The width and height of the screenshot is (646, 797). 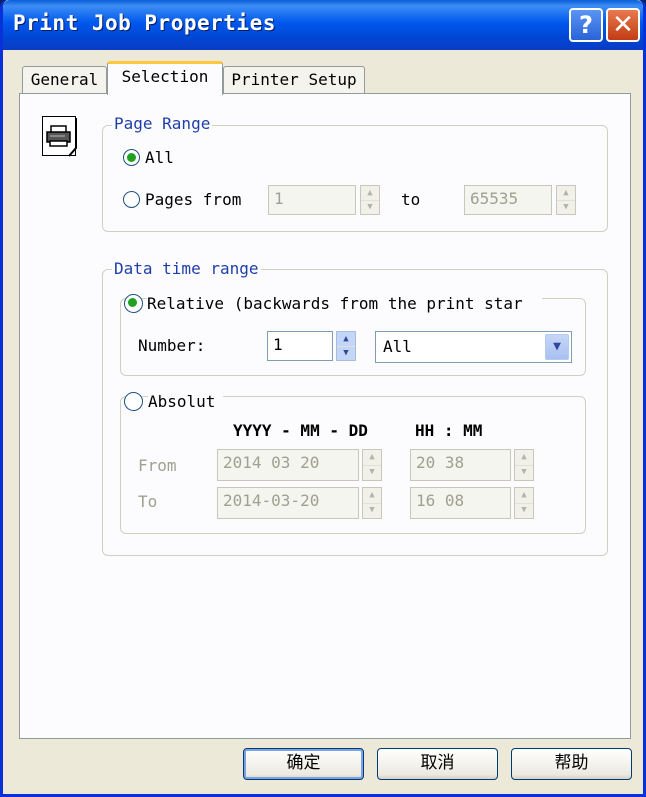 What do you see at coordinates (312, 200) in the screenshot?
I see `pages-from-field: 1` at bounding box center [312, 200].